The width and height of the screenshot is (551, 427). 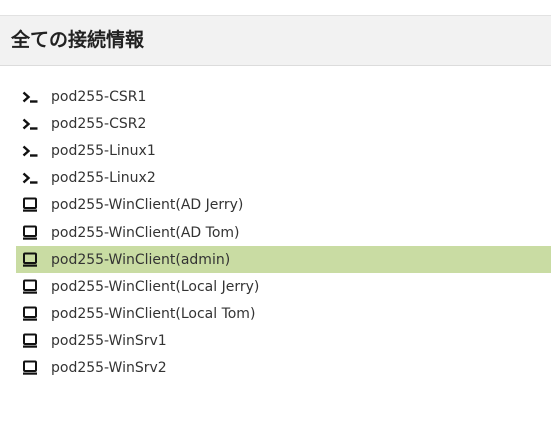 I want to click on connection-item: pod255-CSR1, so click(x=283, y=96).